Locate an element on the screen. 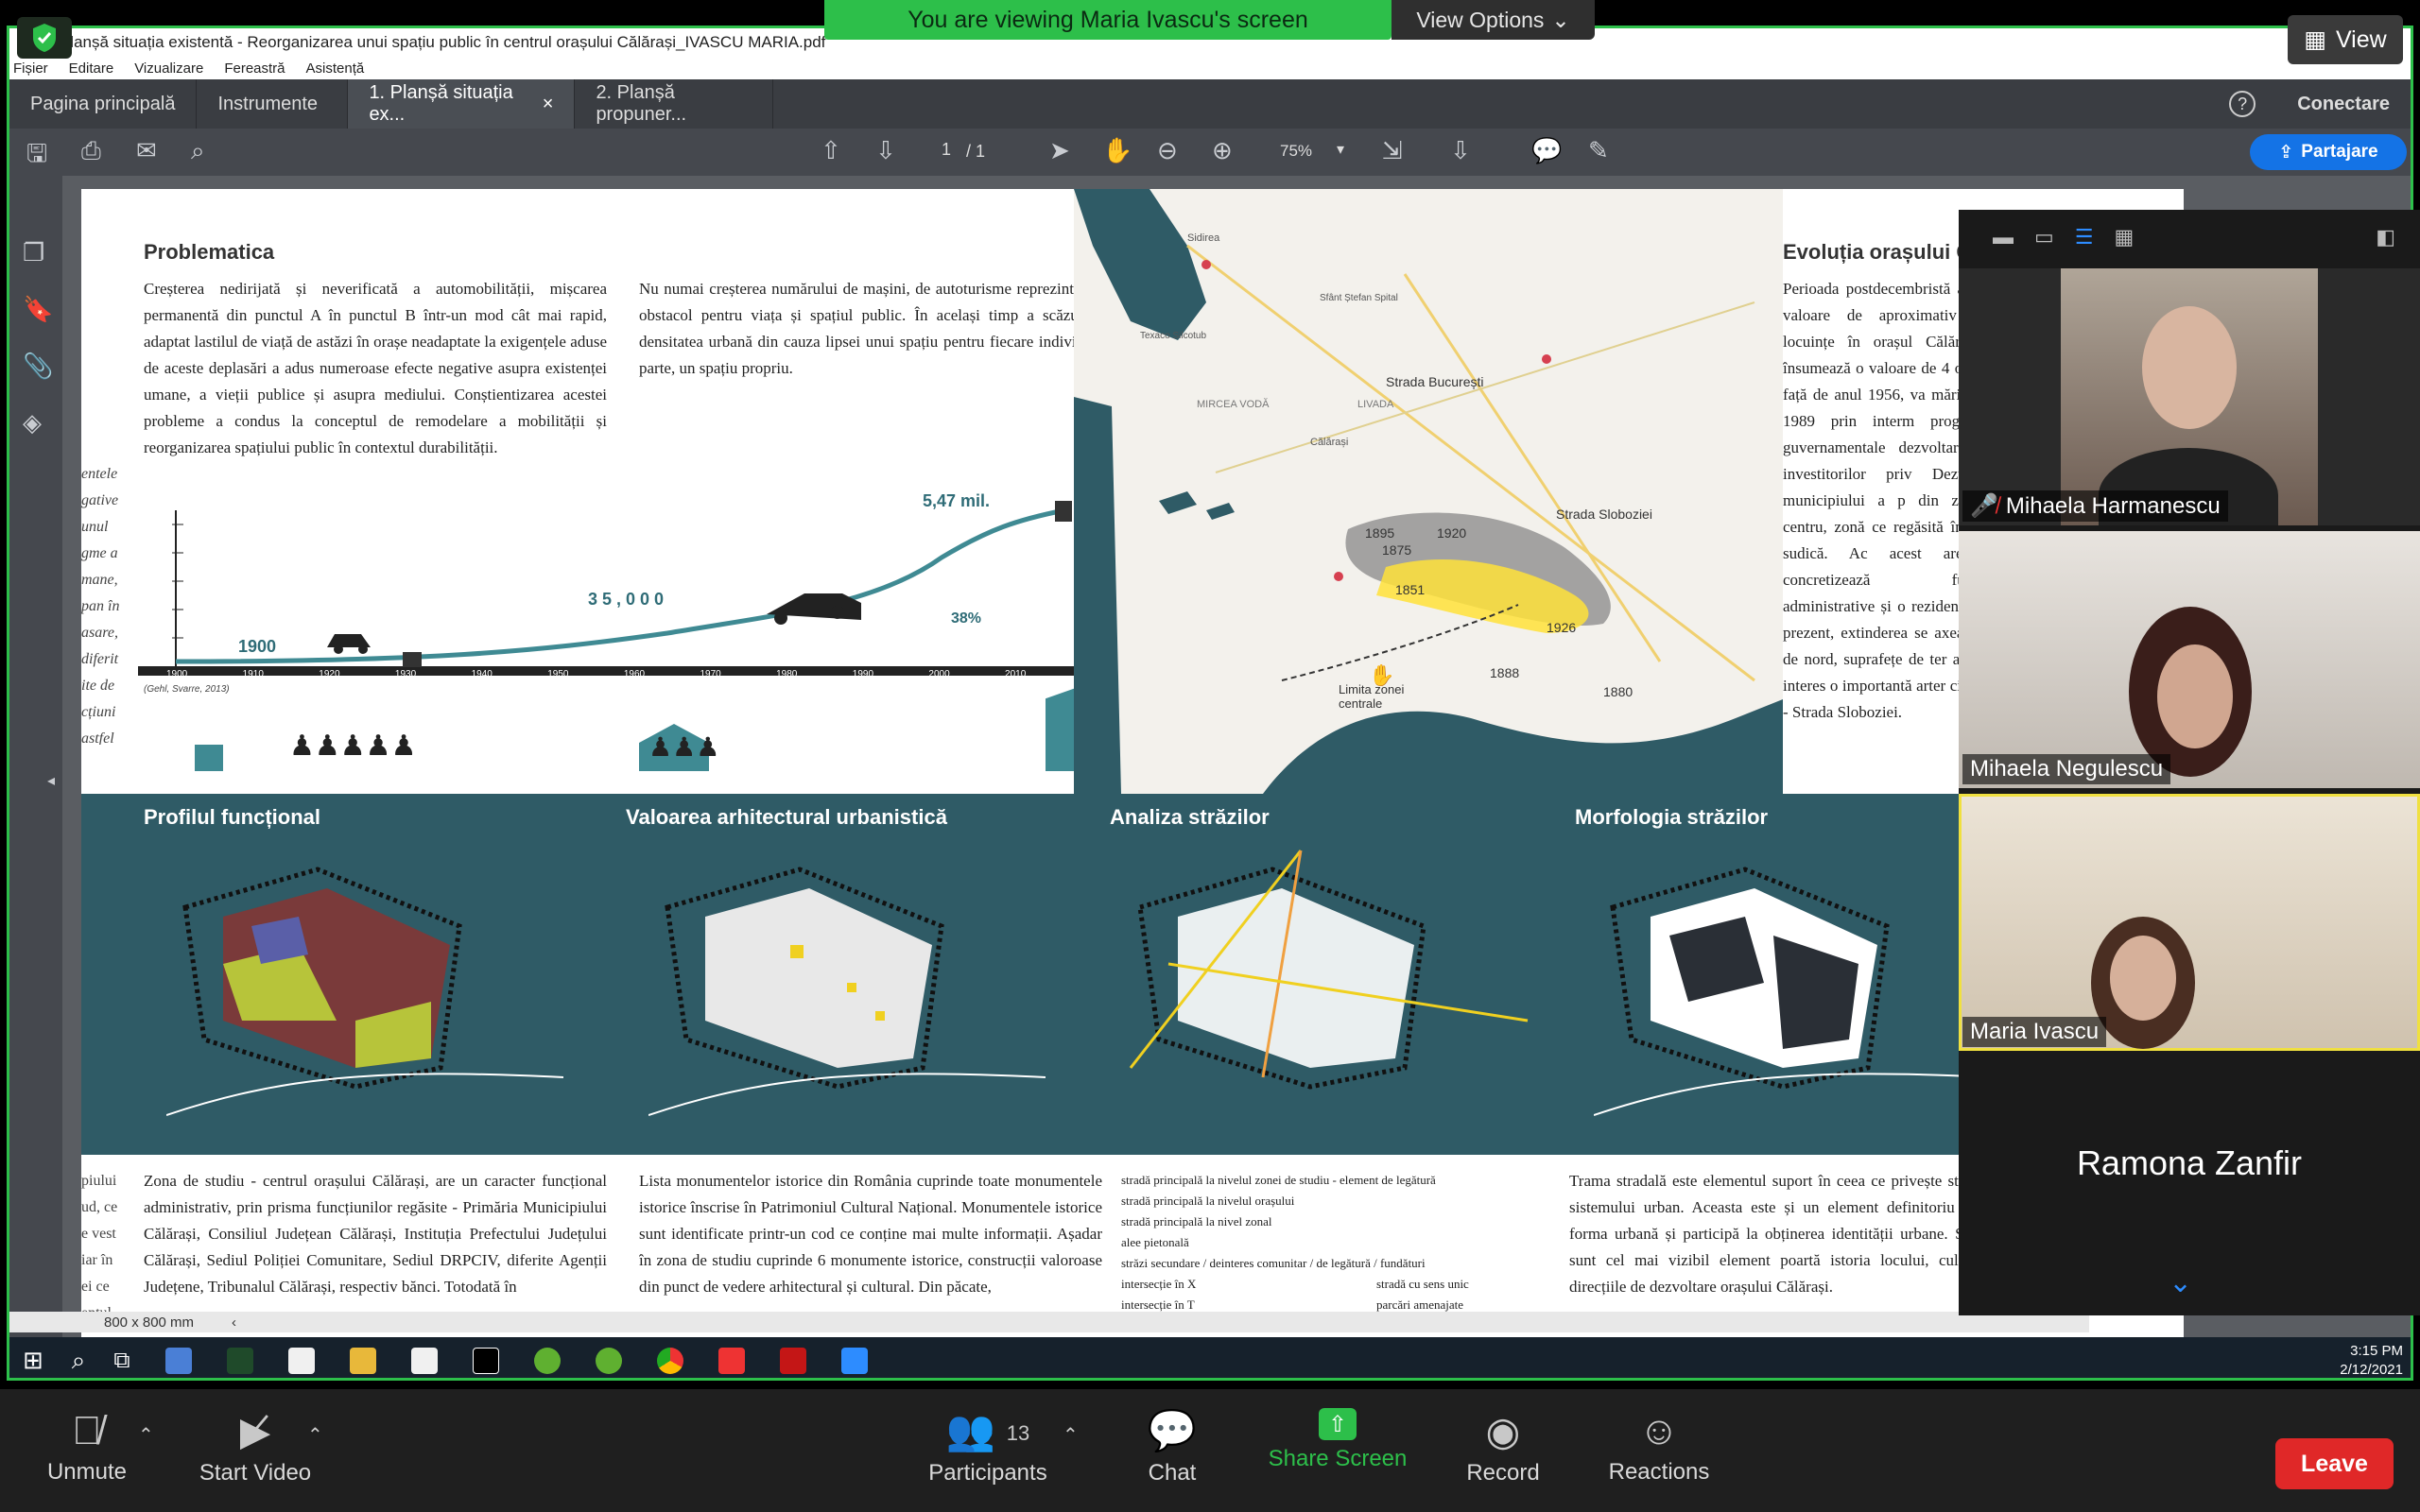  security-shield-badge is located at coordinates (44, 38).